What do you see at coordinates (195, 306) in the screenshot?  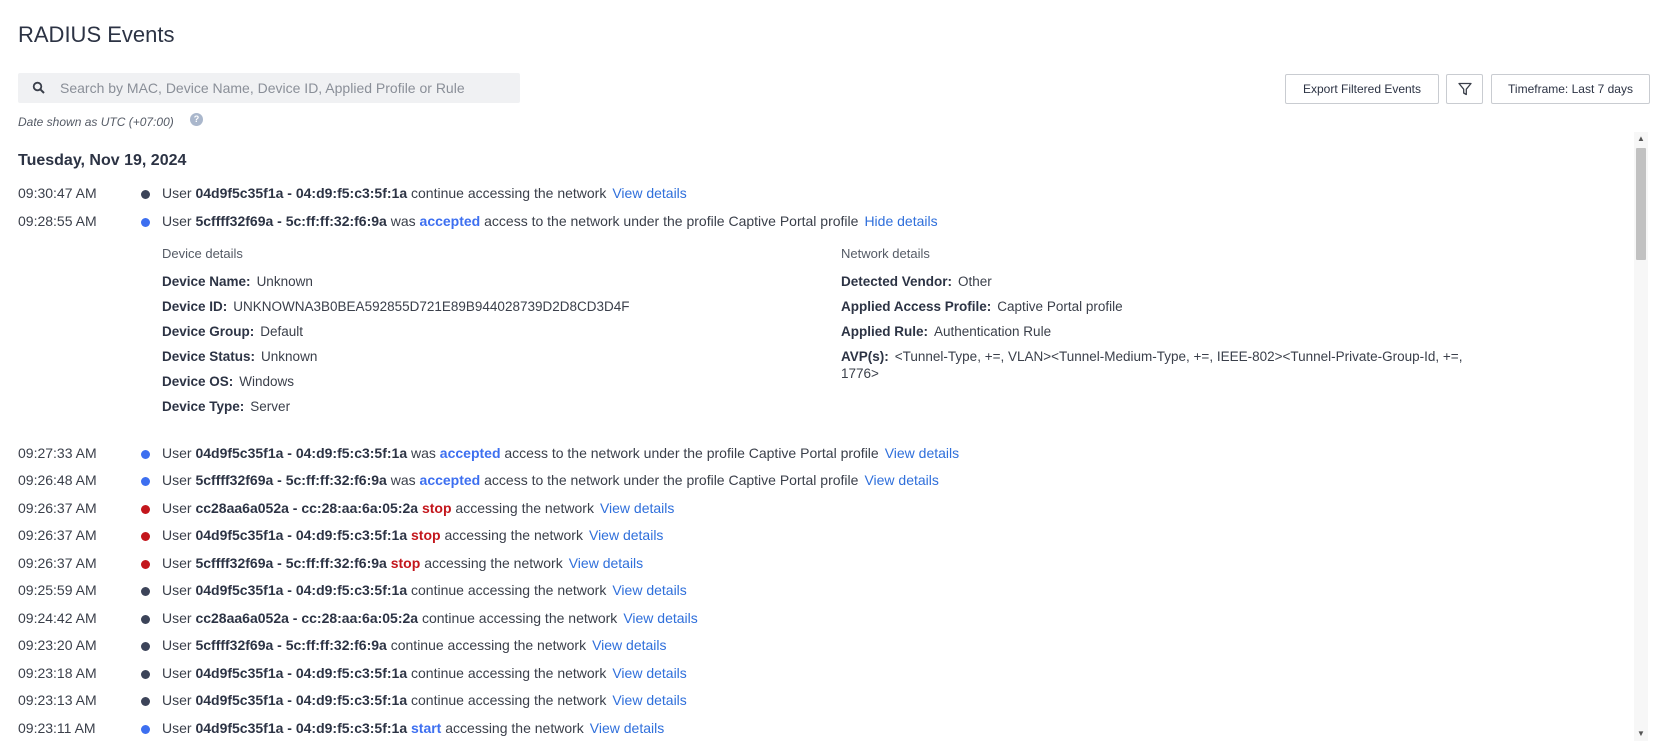 I see `device-detail-field-label: Device ID:` at bounding box center [195, 306].